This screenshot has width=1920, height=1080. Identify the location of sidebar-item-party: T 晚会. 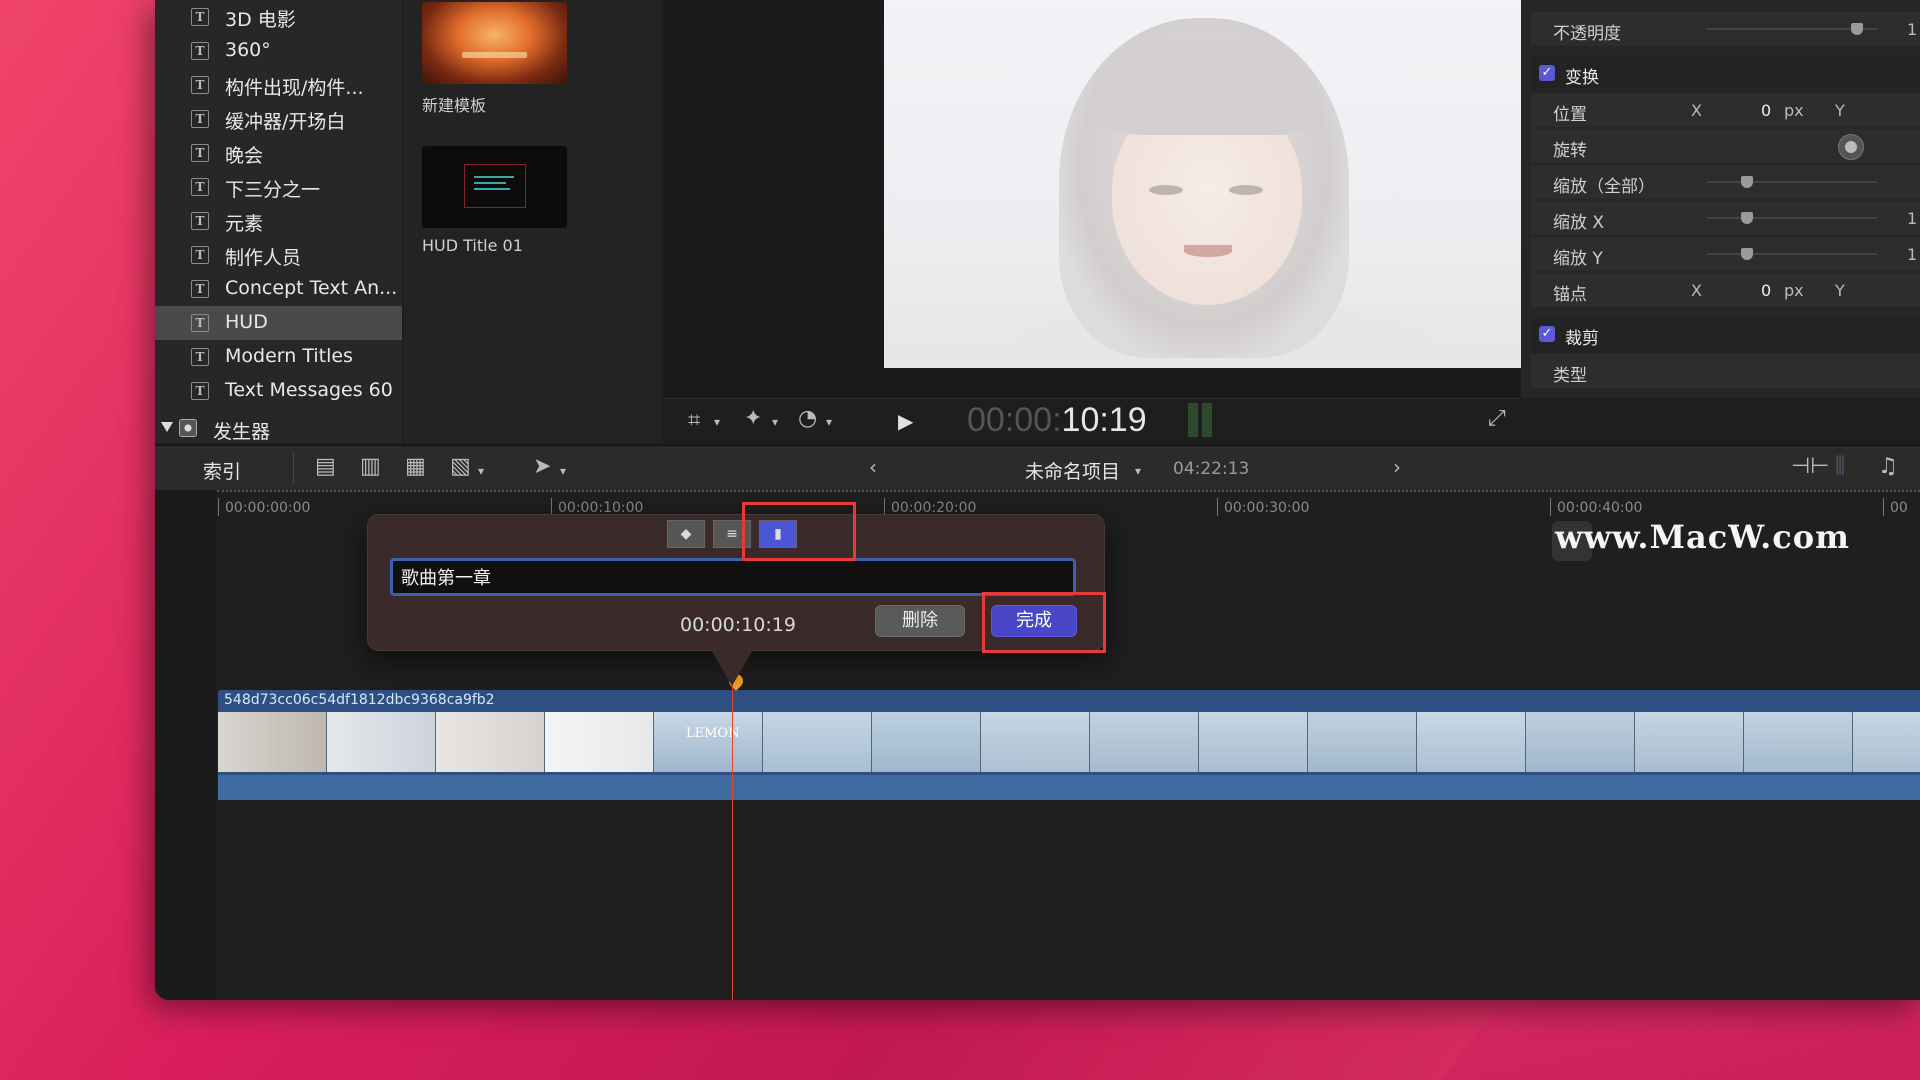
(278, 153).